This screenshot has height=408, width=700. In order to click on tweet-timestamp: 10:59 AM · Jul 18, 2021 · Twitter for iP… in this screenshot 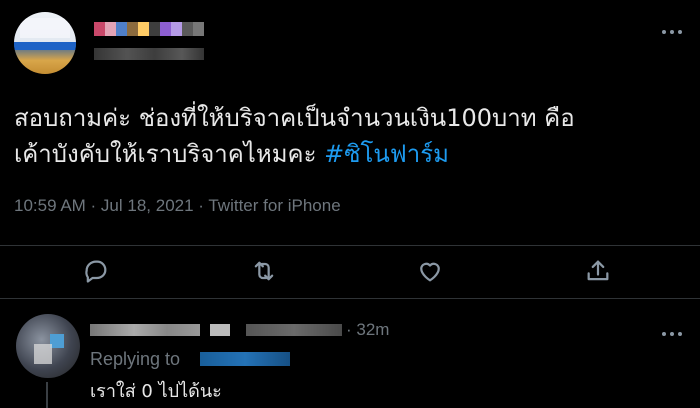, I will do `click(177, 206)`.